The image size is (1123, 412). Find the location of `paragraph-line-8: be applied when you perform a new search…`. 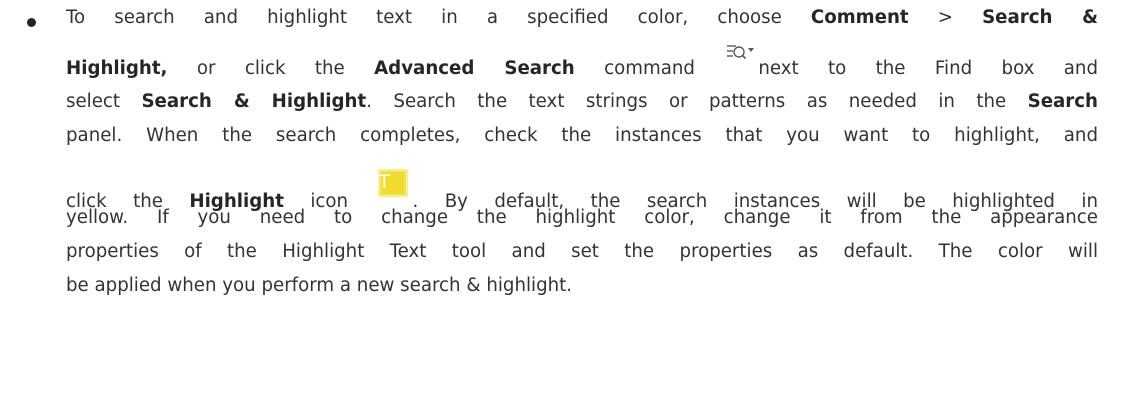

paragraph-line-8: be applied when you perform a new search… is located at coordinates (582, 288).